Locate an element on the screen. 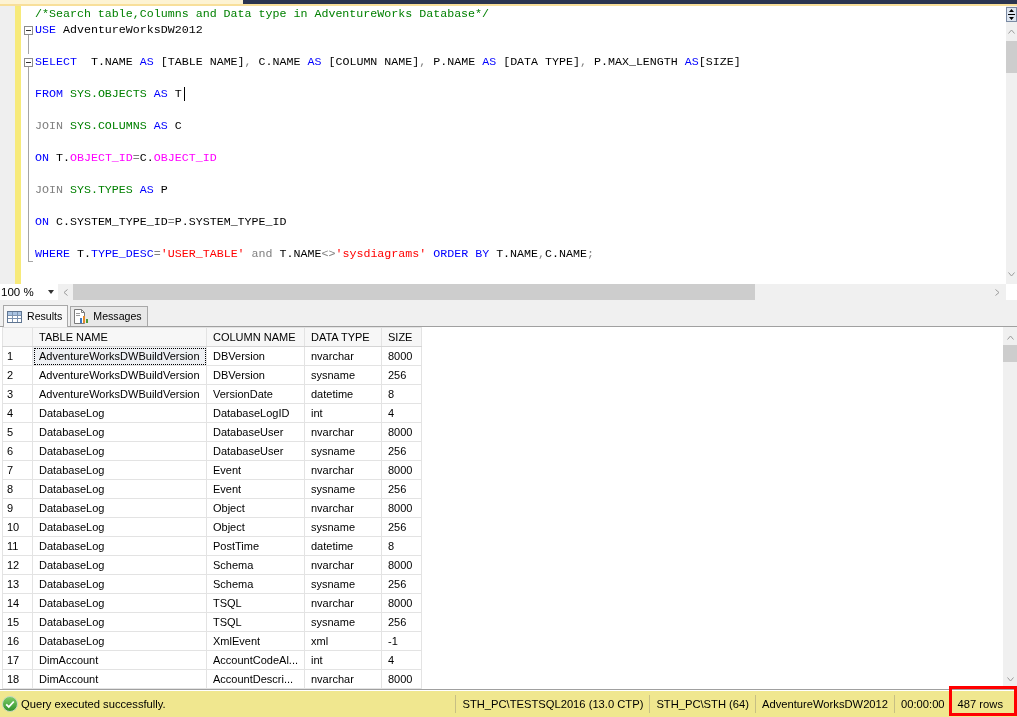  row-number: 11 is located at coordinates (17, 546).